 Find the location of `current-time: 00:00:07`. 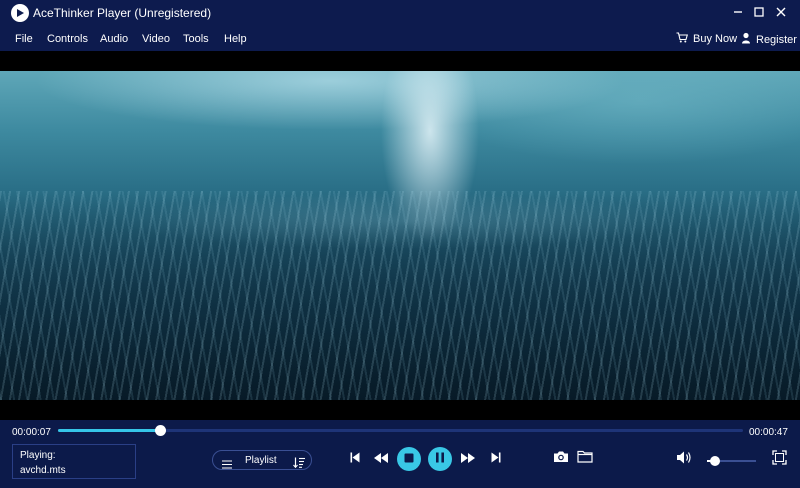

current-time: 00:00:07 is located at coordinates (31, 432).